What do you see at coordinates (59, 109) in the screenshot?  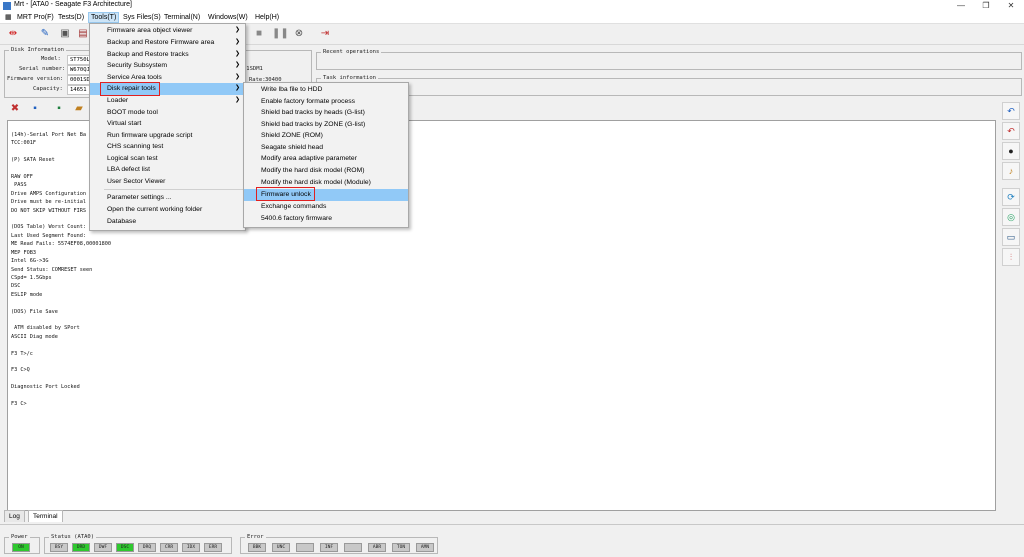 I see `save-as-icon: ▪` at bounding box center [59, 109].